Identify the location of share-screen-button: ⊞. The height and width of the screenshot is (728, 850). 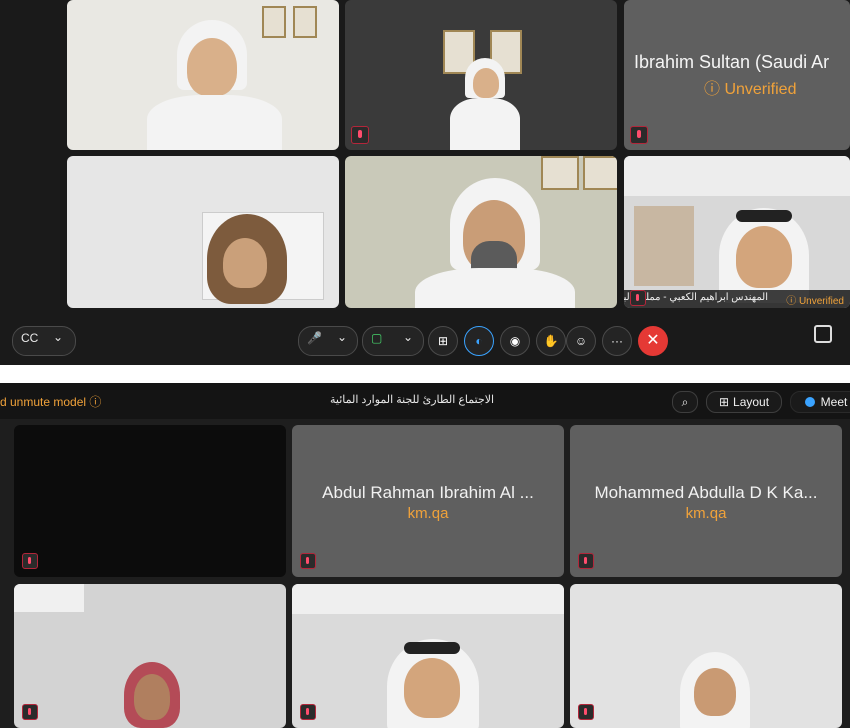
(443, 341).